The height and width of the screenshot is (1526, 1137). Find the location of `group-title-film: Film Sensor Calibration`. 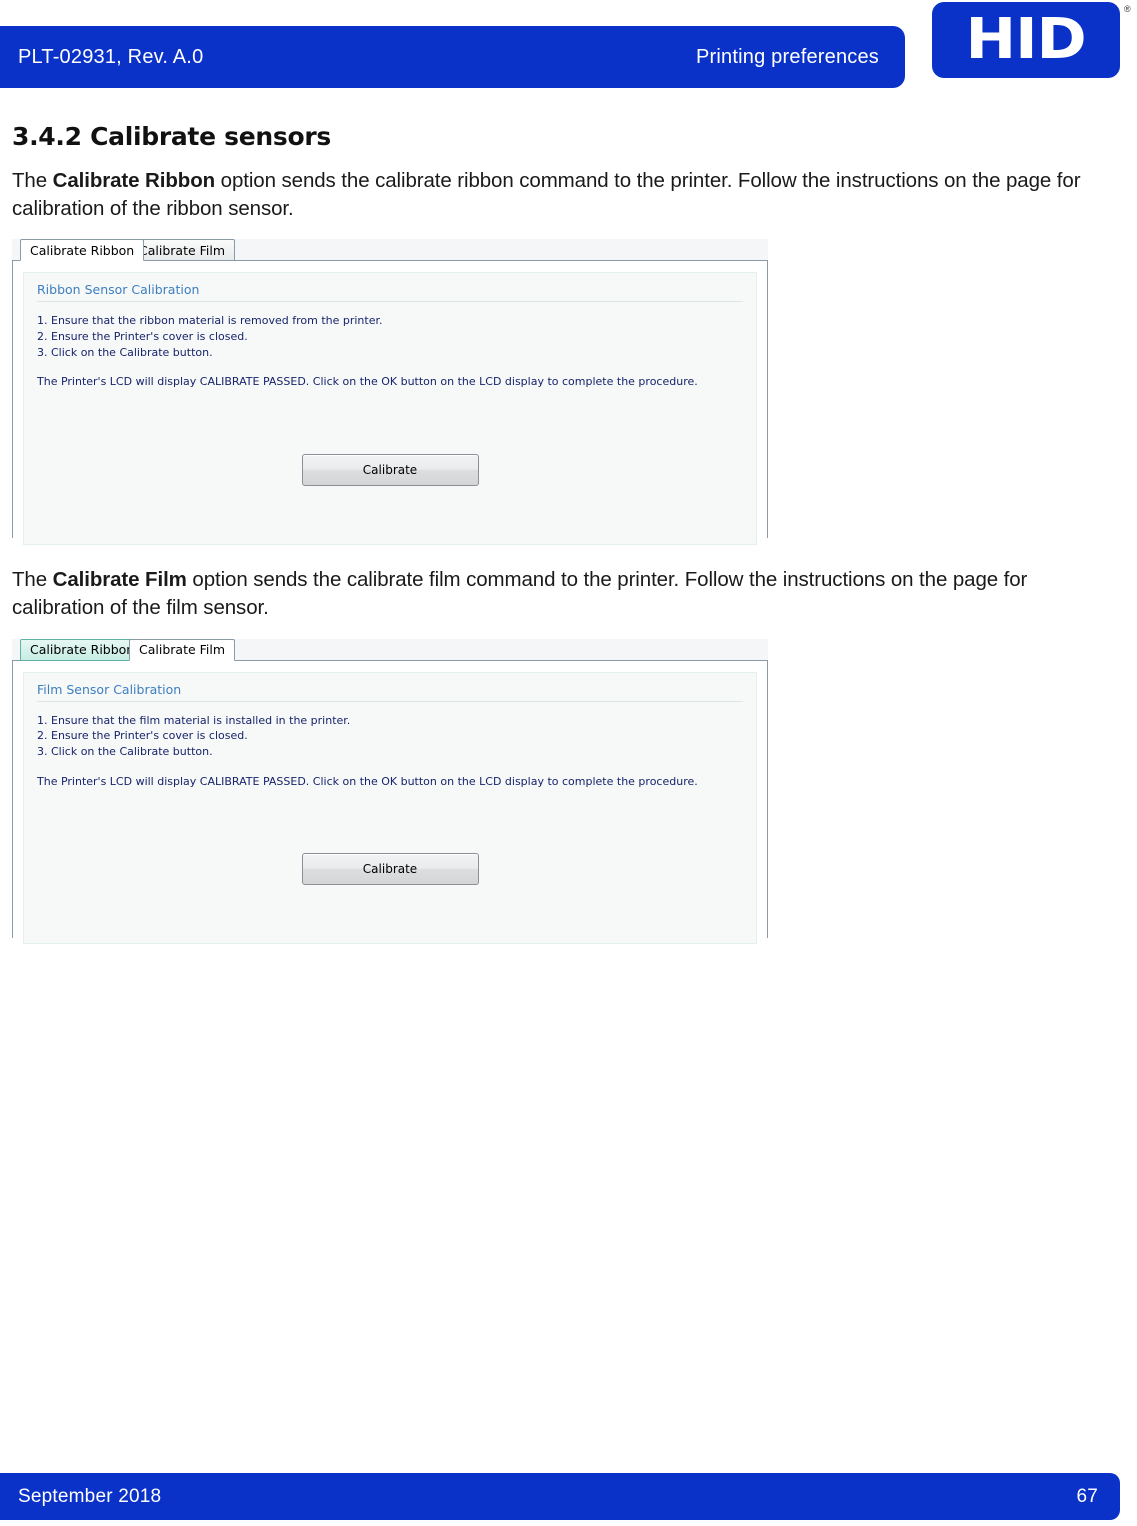

group-title-film: Film Sensor Calibration is located at coordinates (390, 692).